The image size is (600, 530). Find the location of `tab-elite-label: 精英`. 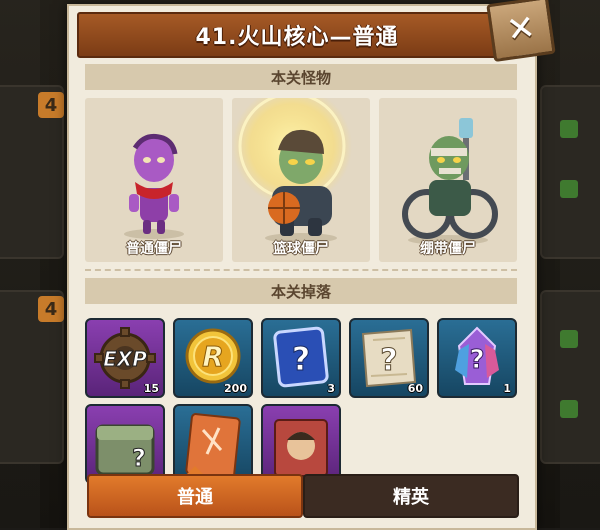

tab-elite-label: 精英 is located at coordinates (411, 497).